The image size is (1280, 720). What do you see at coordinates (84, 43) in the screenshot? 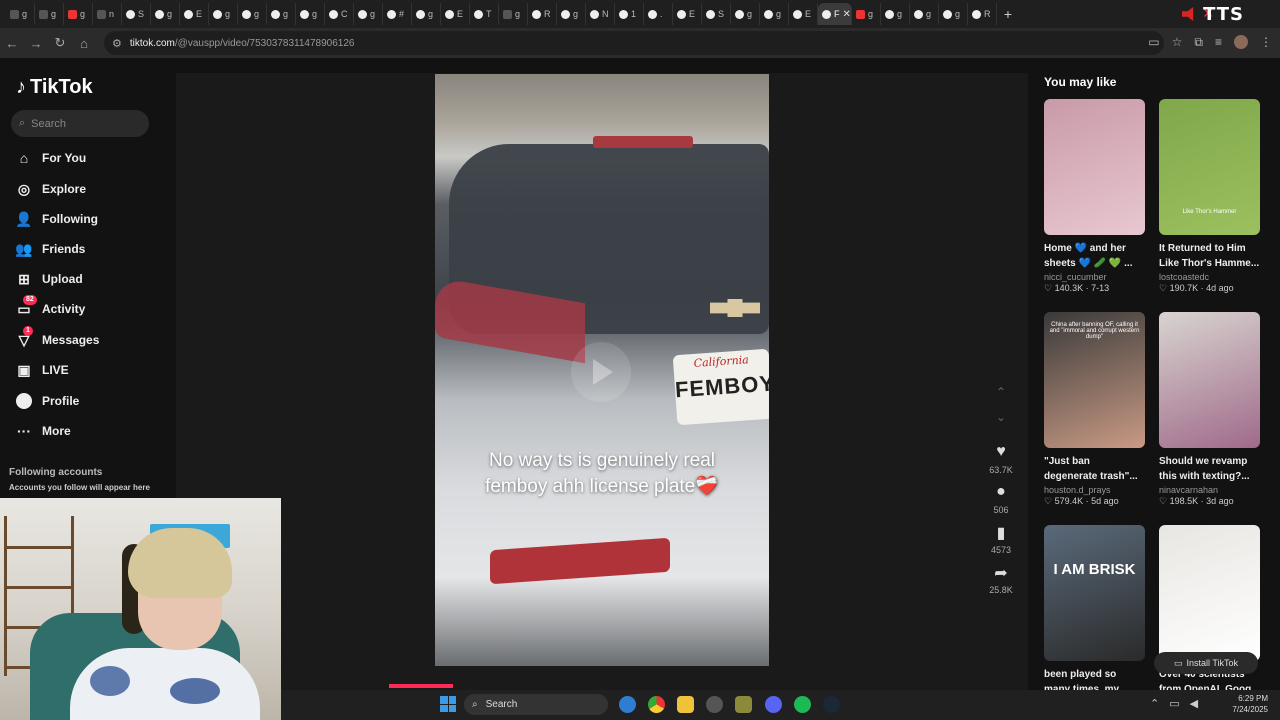
I see `home-browser-icon: ⌂` at bounding box center [84, 43].